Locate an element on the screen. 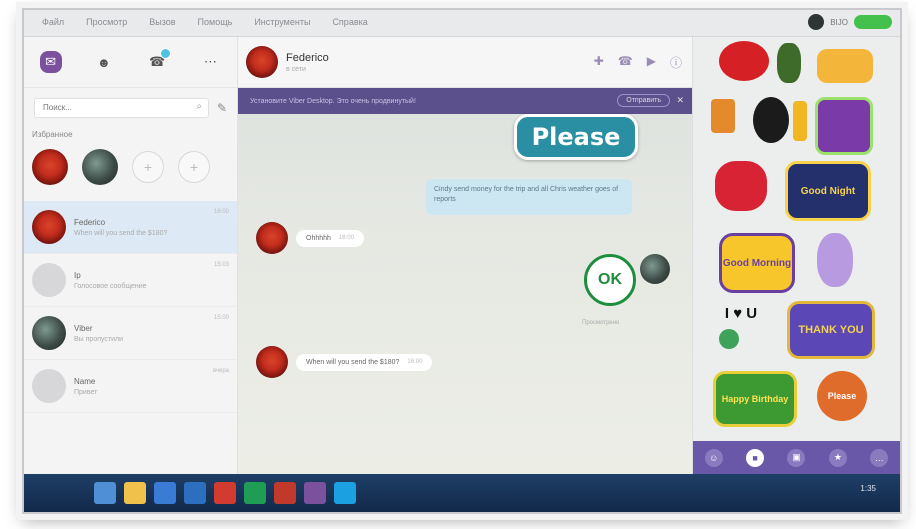  sticker-pencil is located at coordinates (800, 121).